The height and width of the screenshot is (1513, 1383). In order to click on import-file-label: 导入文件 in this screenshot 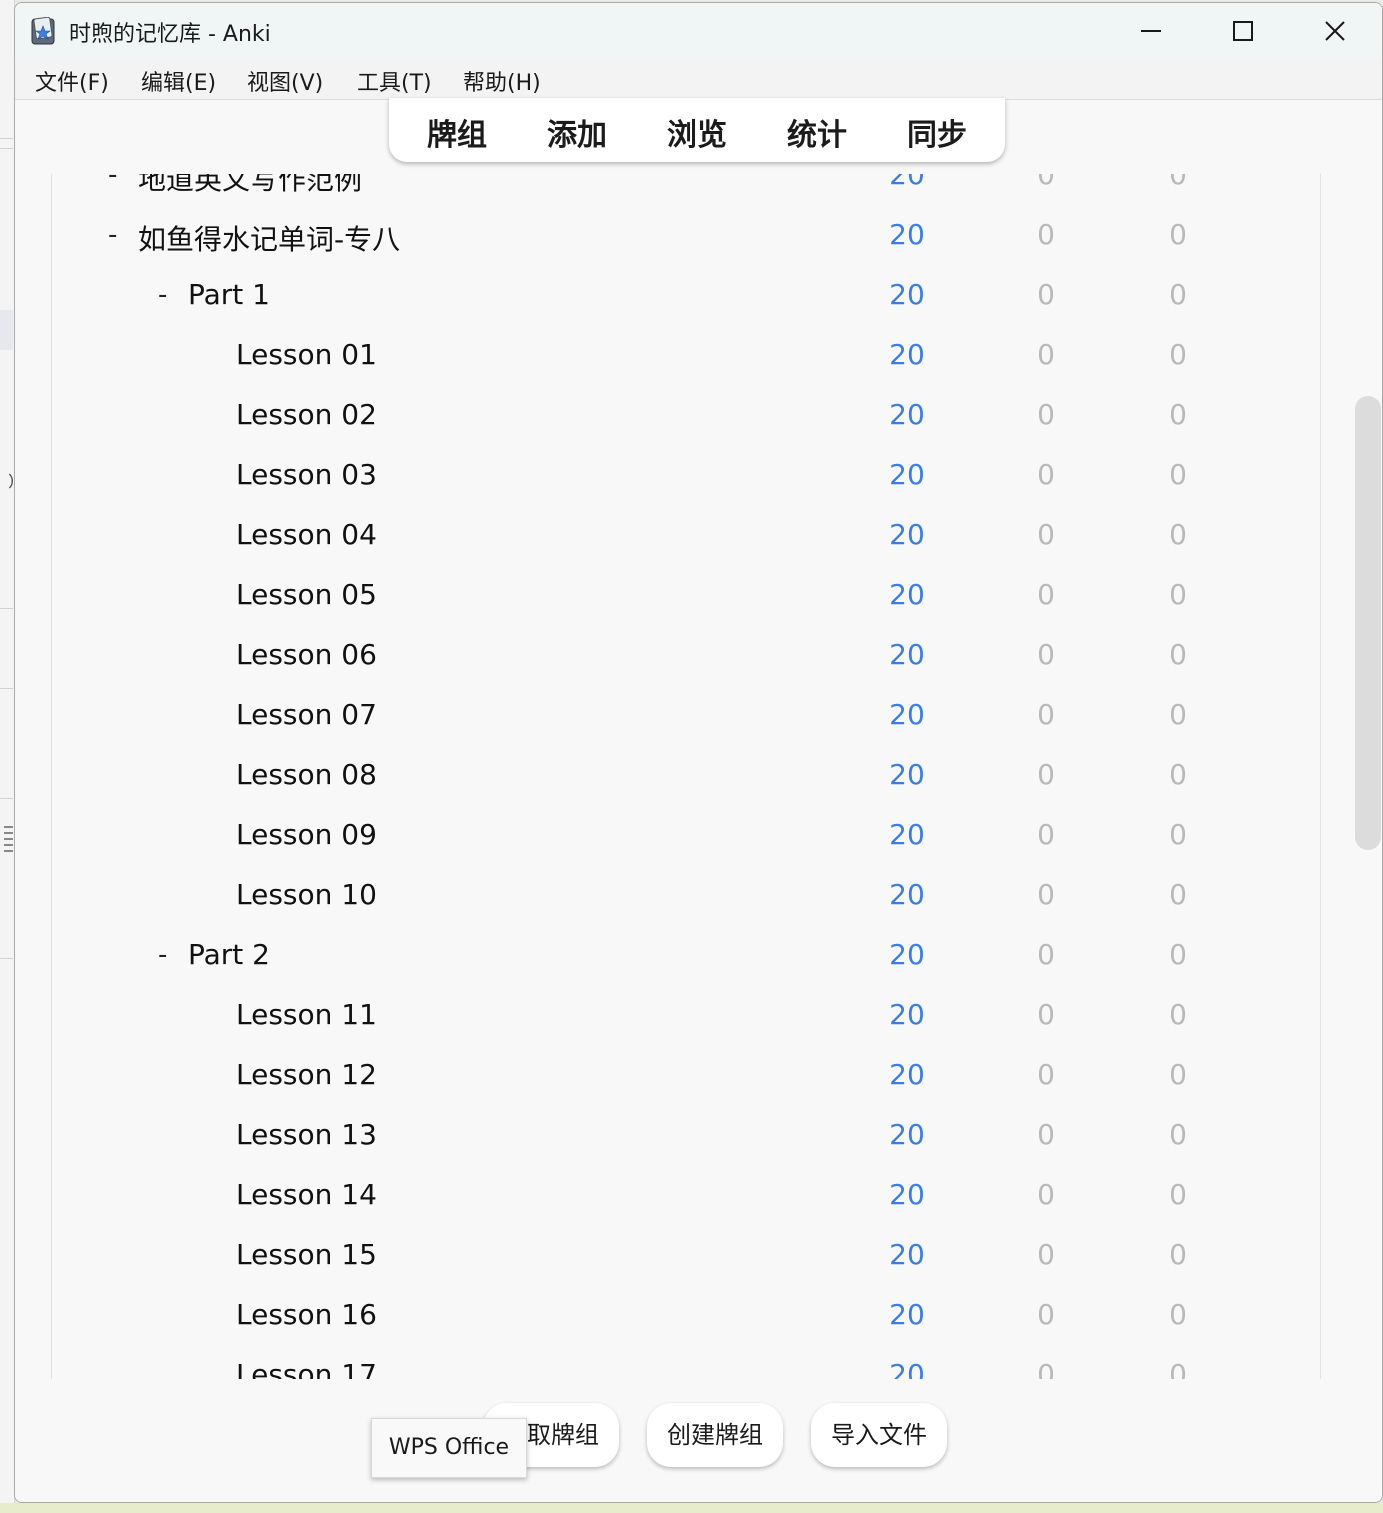, I will do `click(879, 1435)`.